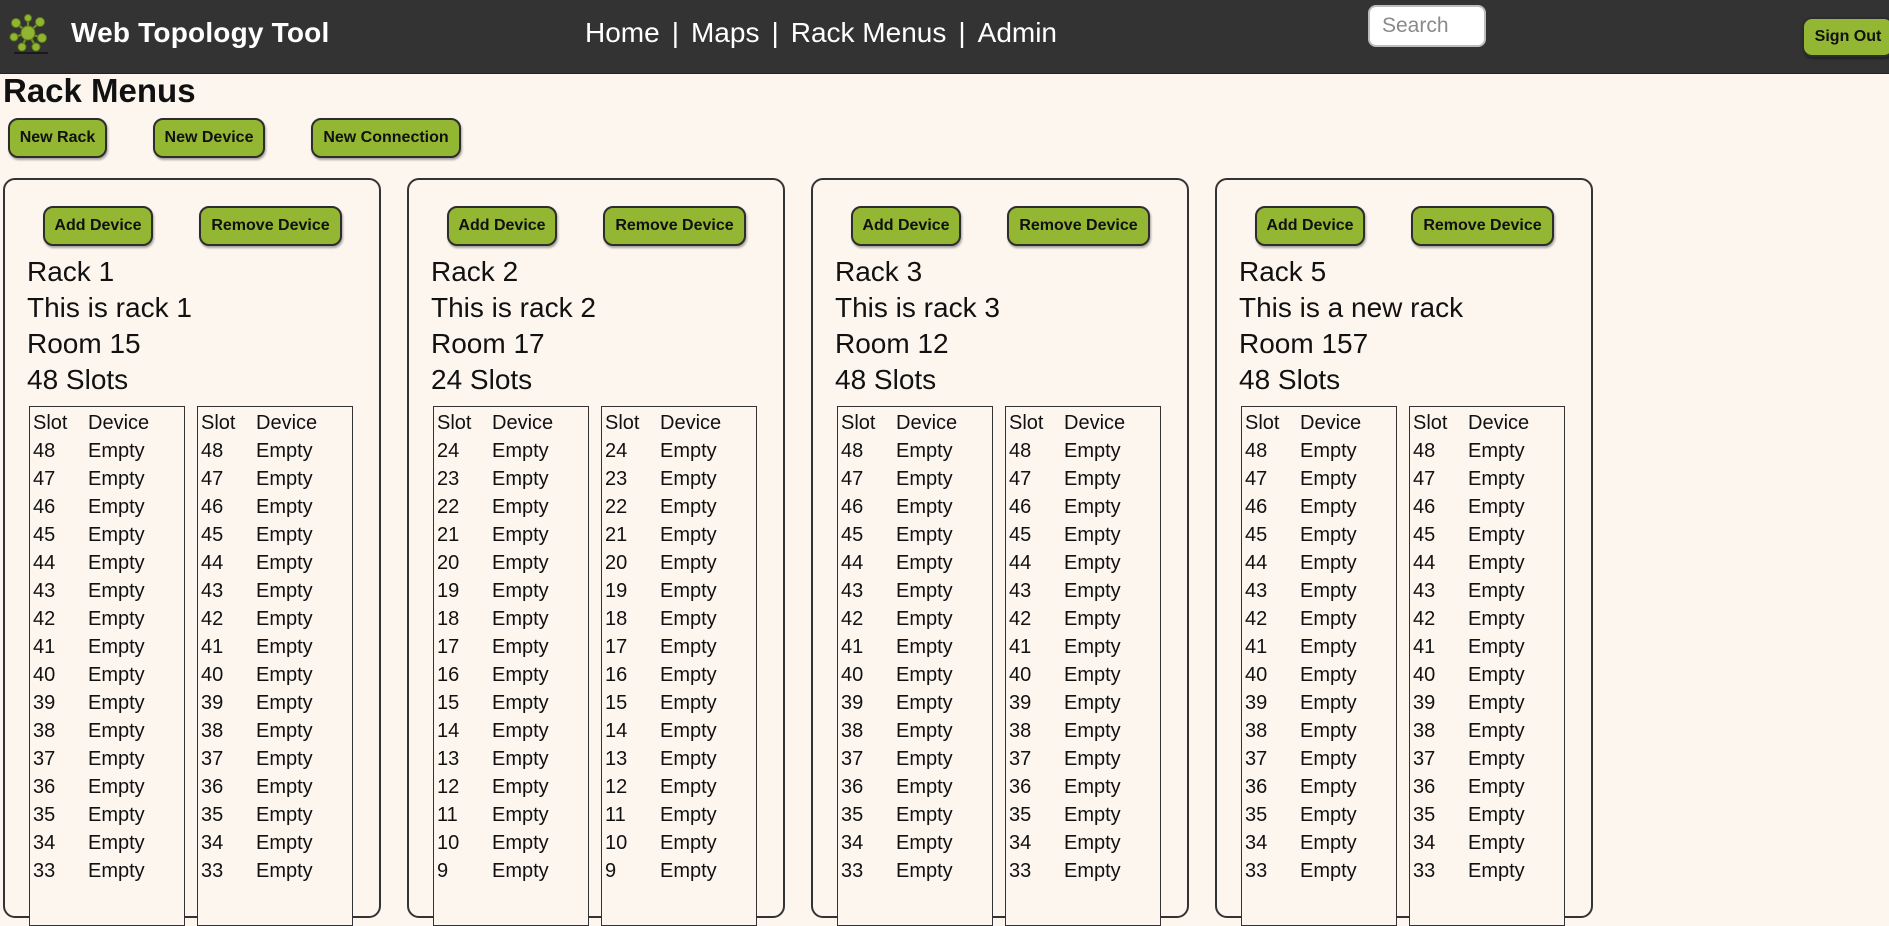  What do you see at coordinates (679, 871) in the screenshot?
I see `slot-row: 9 Empty` at bounding box center [679, 871].